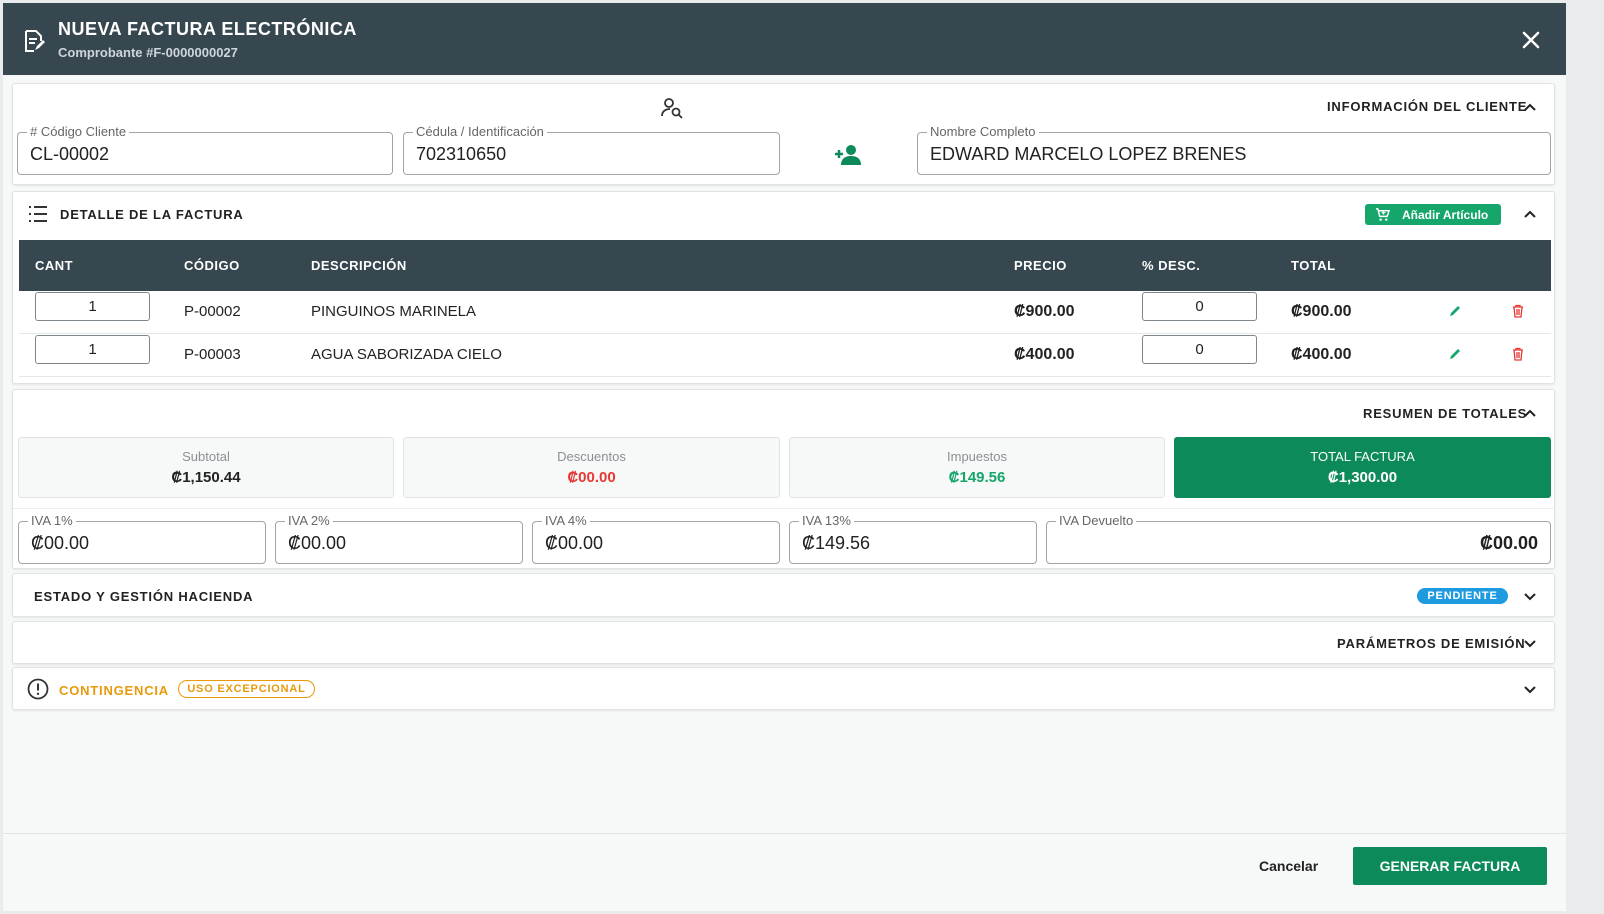  I want to click on iva-4-field: IVA 4% ₡00.00, so click(656, 538).